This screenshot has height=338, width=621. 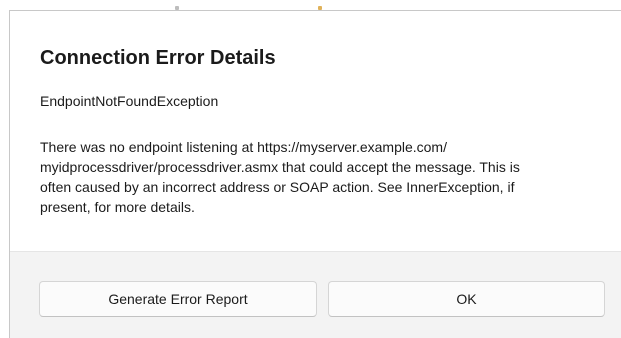 I want to click on dialog-title: Connection Error Details, so click(x=158, y=58).